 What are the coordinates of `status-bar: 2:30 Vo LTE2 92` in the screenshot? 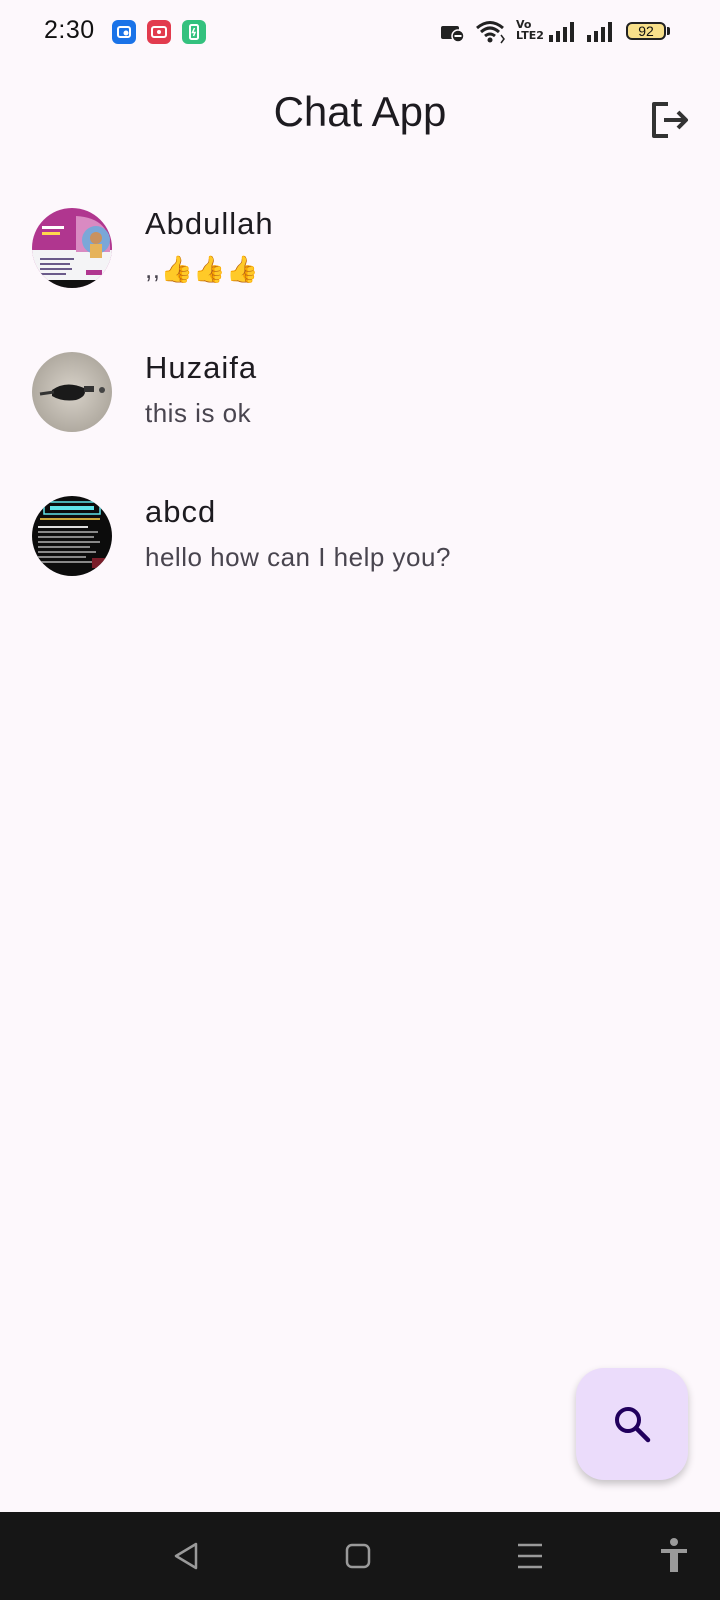 It's located at (360, 32).